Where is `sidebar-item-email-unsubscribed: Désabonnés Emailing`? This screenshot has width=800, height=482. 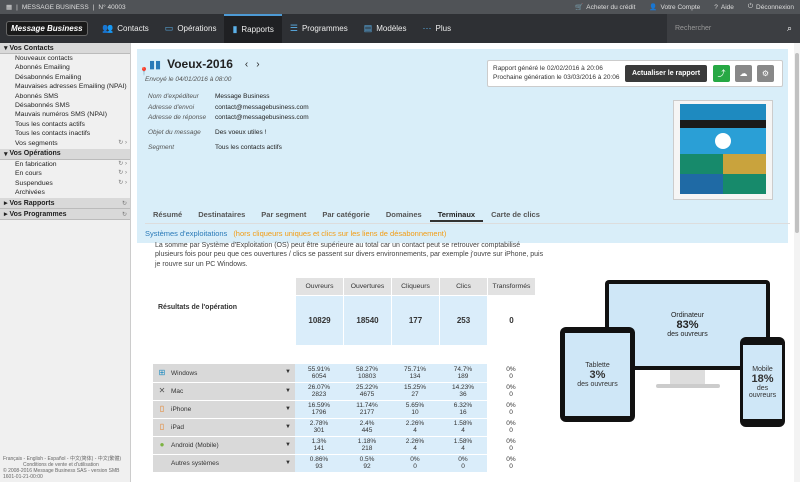
sidebar-item-email-unsubscribed: Désabonnés Emailing is located at coordinates (65, 77).